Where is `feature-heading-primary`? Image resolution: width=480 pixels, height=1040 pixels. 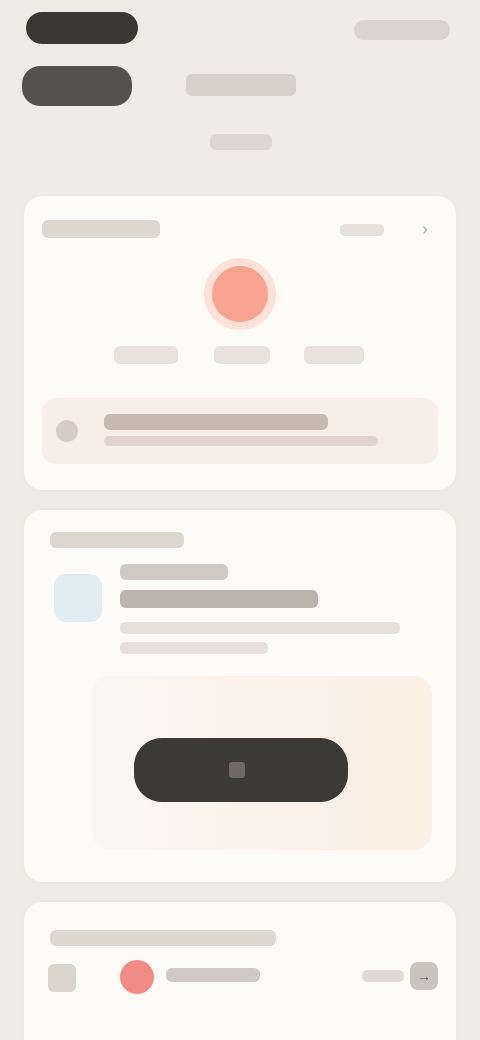
feature-heading-primary is located at coordinates (174, 572).